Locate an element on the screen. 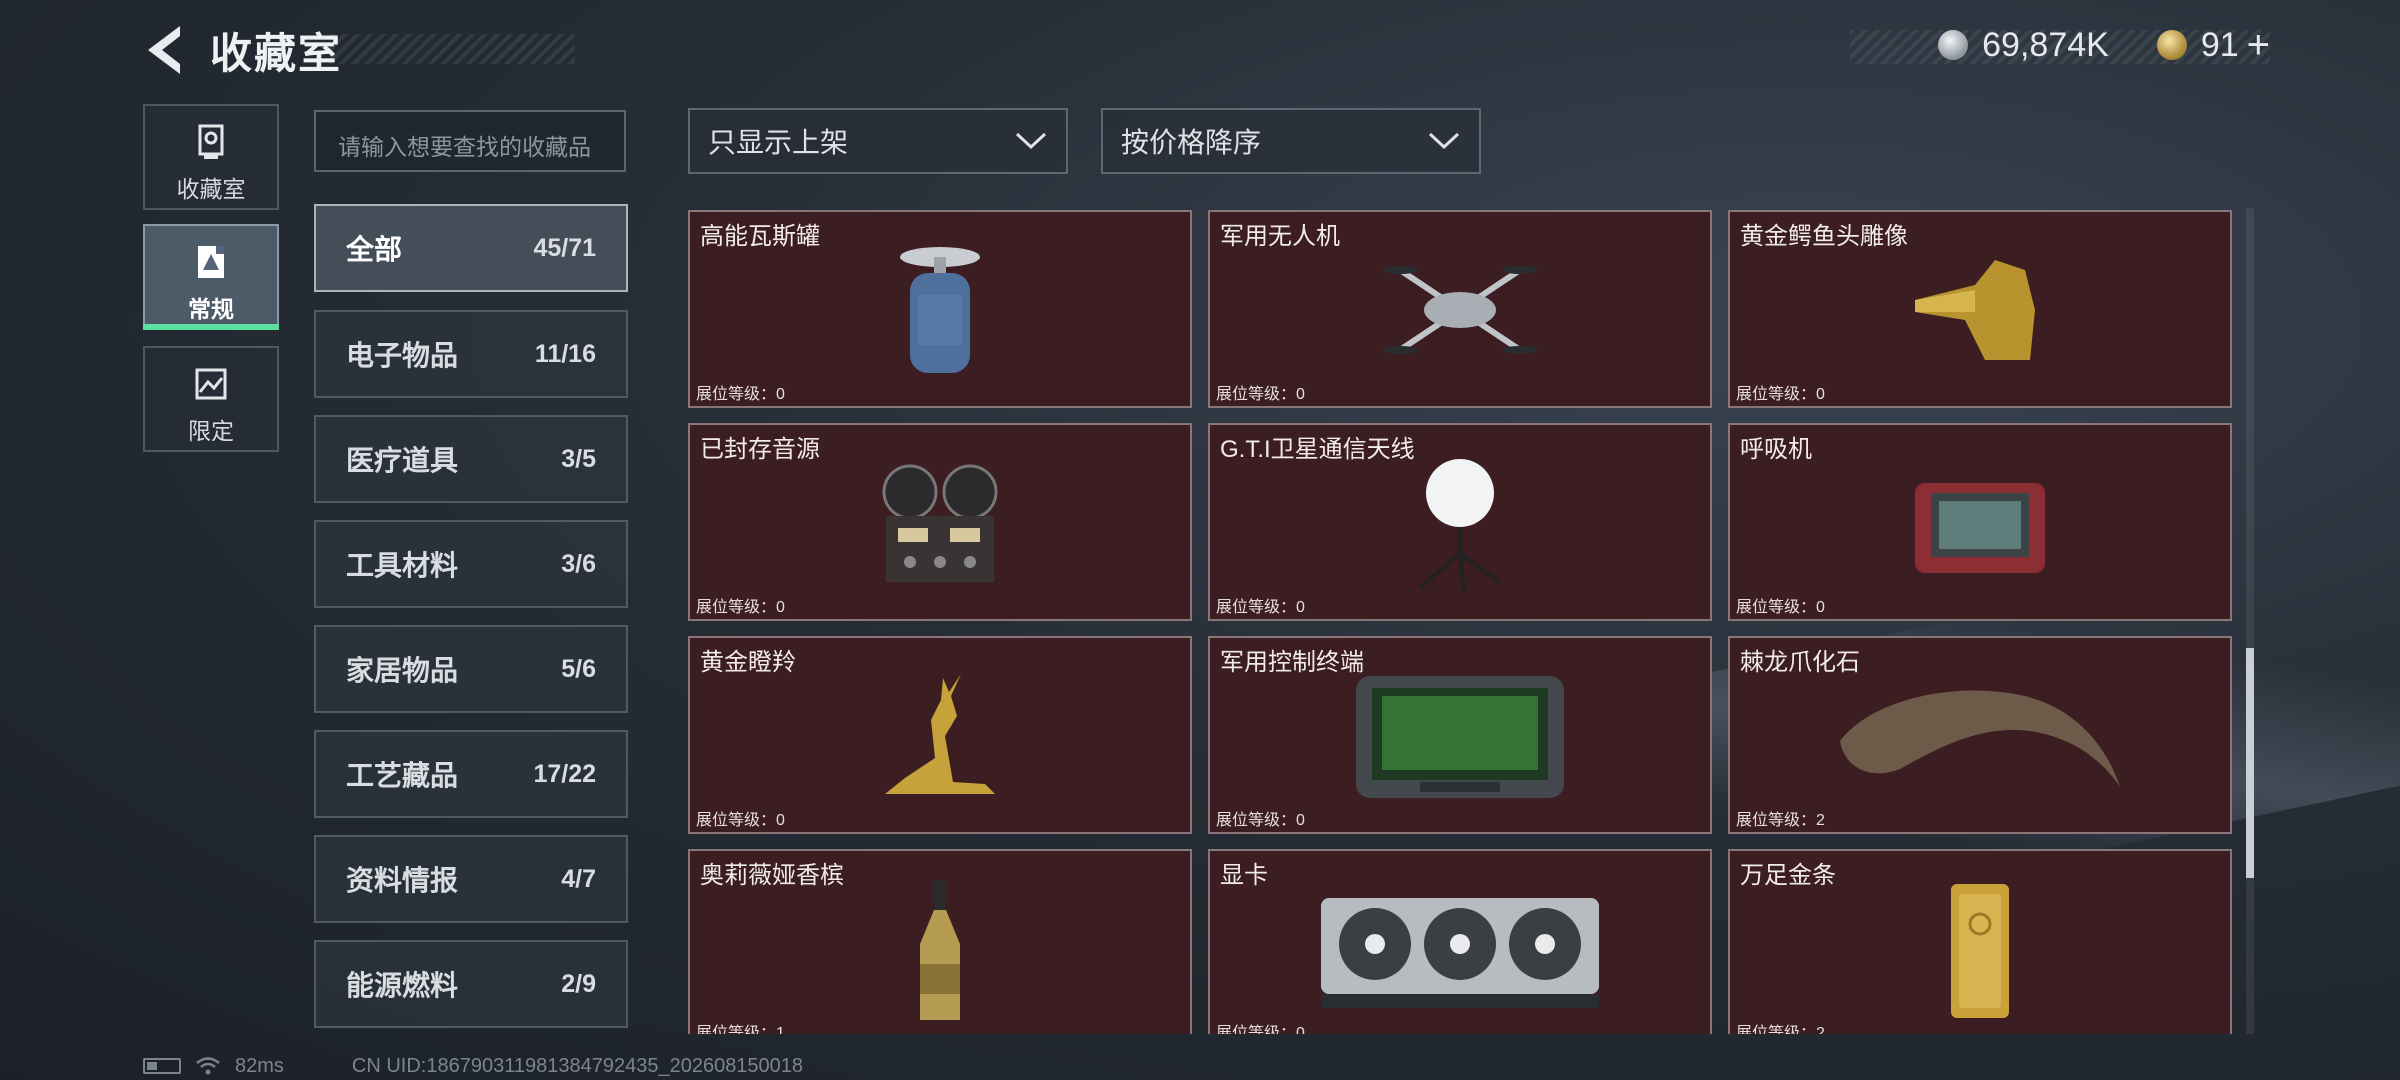 This screenshot has width=2400, height=1080. category-crafts: 工艺藏品 17/22 is located at coordinates (471, 774).